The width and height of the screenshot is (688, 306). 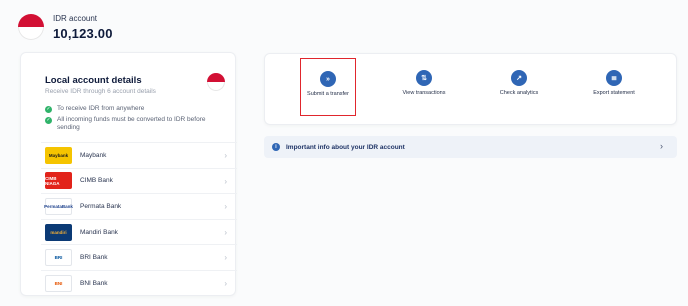 I want to click on action-label: Check analytics, so click(x=519, y=93).